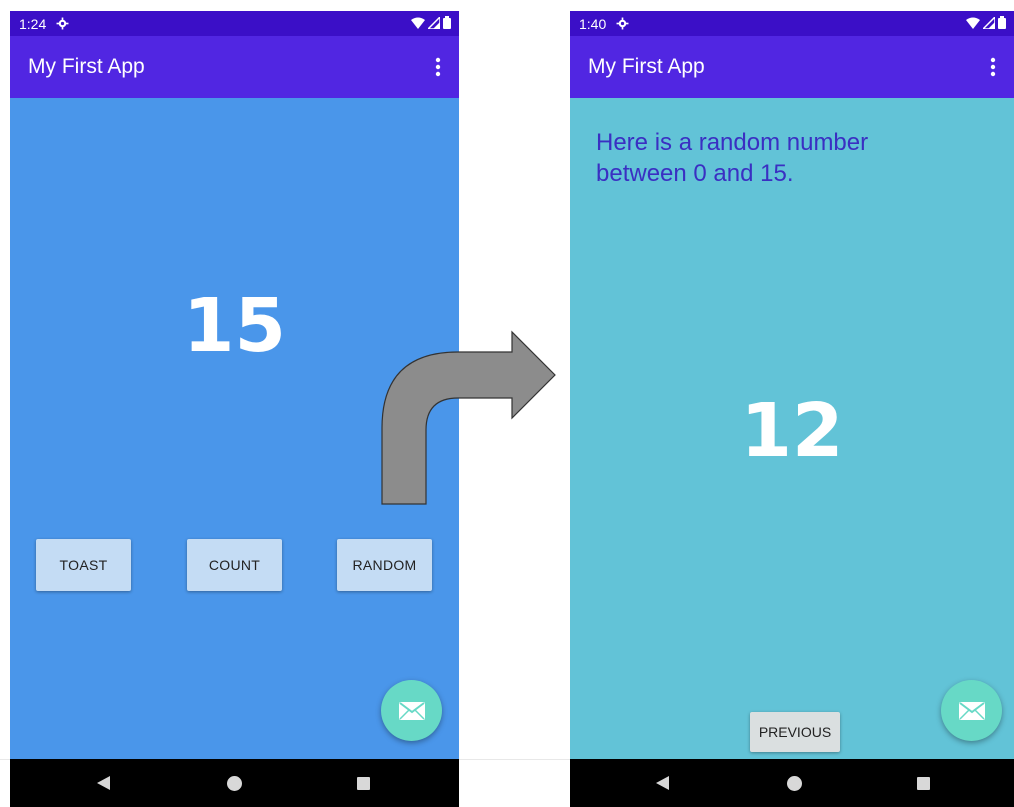 Image resolution: width=1014 pixels, height=807 pixels. What do you see at coordinates (593, 23) in the screenshot?
I see `status-time: 1:40` at bounding box center [593, 23].